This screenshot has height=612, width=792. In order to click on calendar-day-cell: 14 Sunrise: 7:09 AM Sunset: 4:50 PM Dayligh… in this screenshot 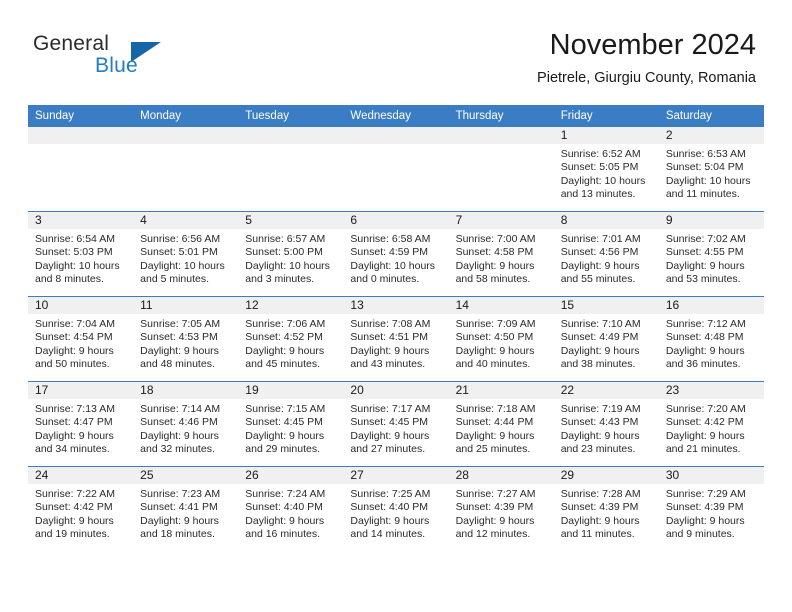, I will do `click(501, 339)`.